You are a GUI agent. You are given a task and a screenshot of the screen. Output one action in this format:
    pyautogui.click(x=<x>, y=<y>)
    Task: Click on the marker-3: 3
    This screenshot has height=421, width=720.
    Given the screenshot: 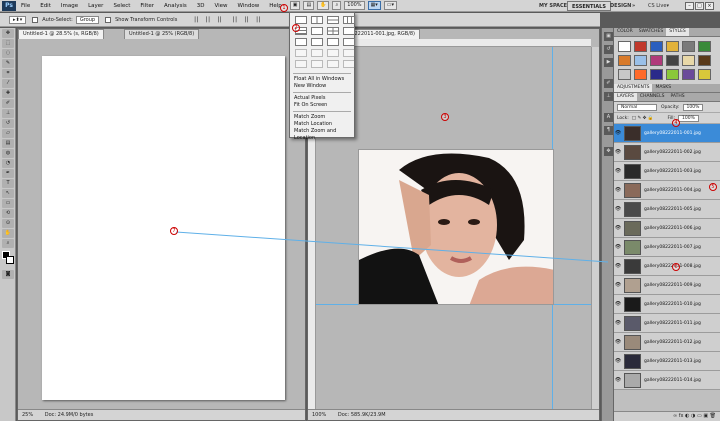 What is the action you would take?
    pyautogui.click(x=445, y=117)
    